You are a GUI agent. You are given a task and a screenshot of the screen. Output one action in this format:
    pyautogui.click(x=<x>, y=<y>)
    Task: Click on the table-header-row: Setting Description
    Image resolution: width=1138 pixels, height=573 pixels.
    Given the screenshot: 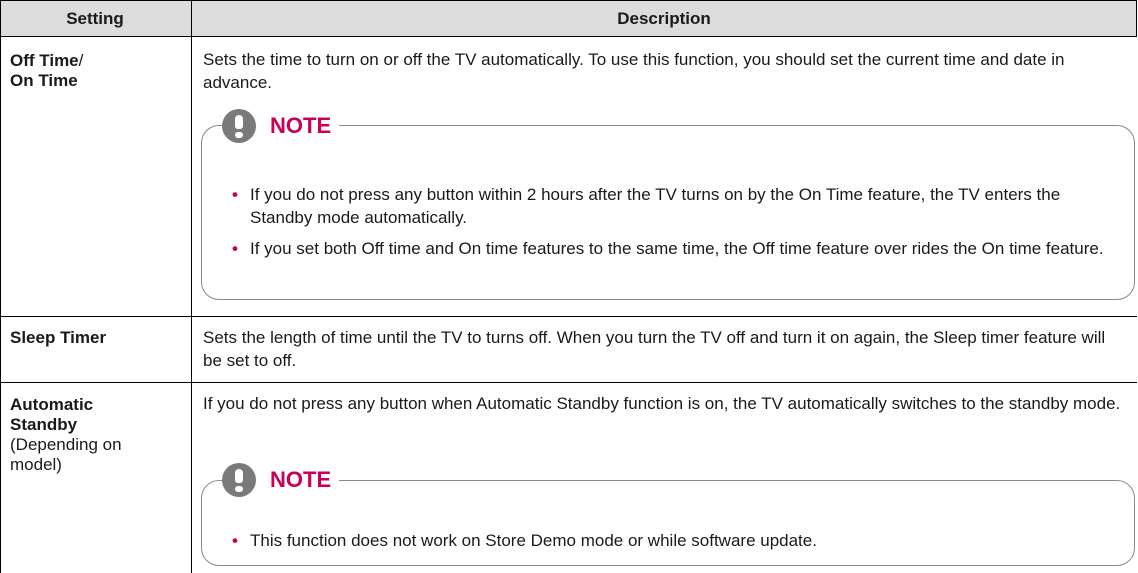 What is the action you would take?
    pyautogui.click(x=568, y=18)
    